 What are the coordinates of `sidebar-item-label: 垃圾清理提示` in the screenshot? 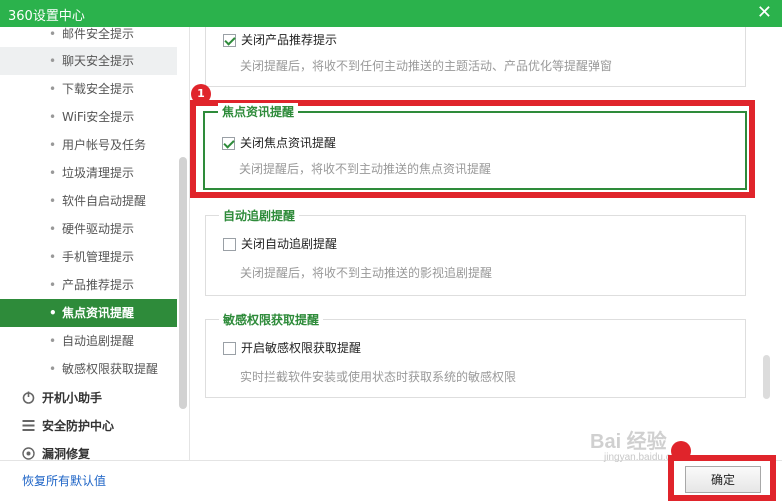 It's located at (98, 173).